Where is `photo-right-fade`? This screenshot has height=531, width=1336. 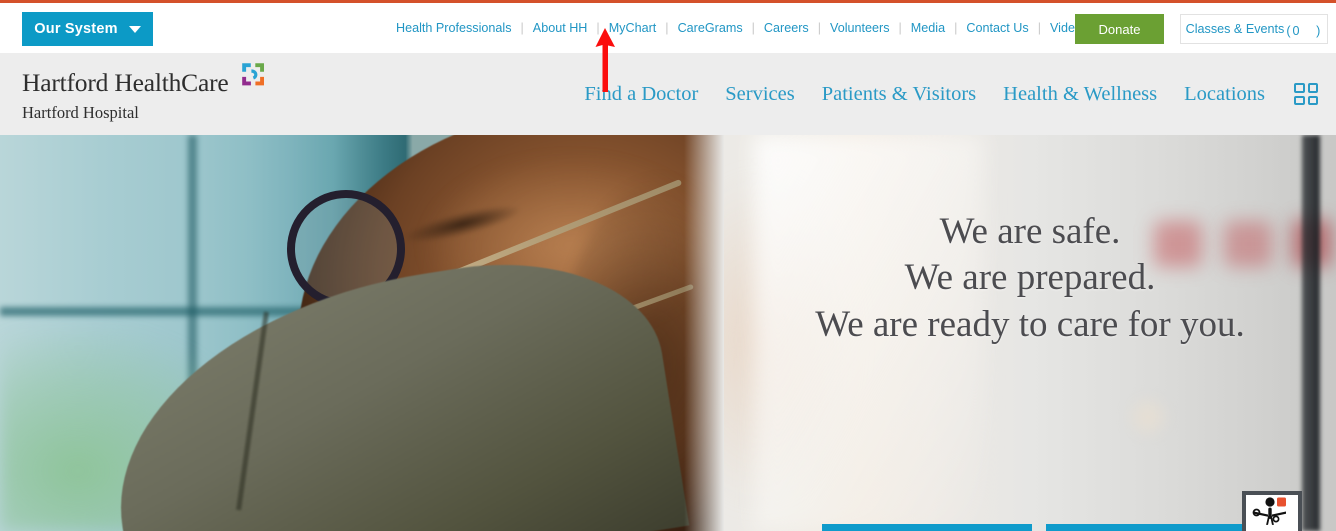
photo-right-fade is located at coordinates (704, 333).